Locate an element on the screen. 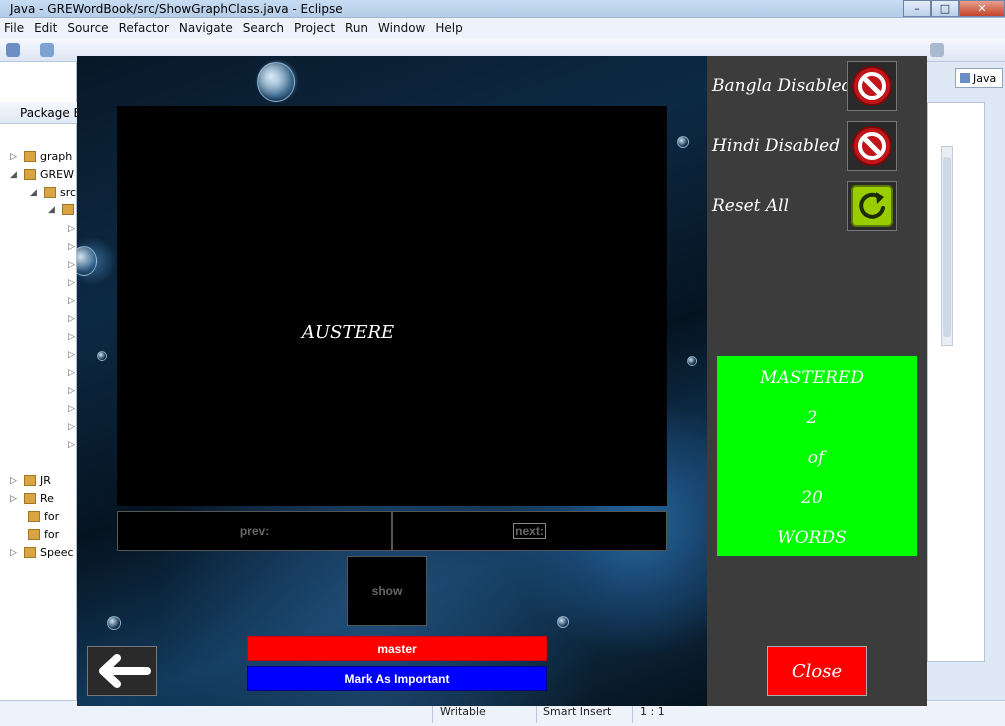 The image size is (1005, 726). reset-label: Reset All is located at coordinates (751, 206).